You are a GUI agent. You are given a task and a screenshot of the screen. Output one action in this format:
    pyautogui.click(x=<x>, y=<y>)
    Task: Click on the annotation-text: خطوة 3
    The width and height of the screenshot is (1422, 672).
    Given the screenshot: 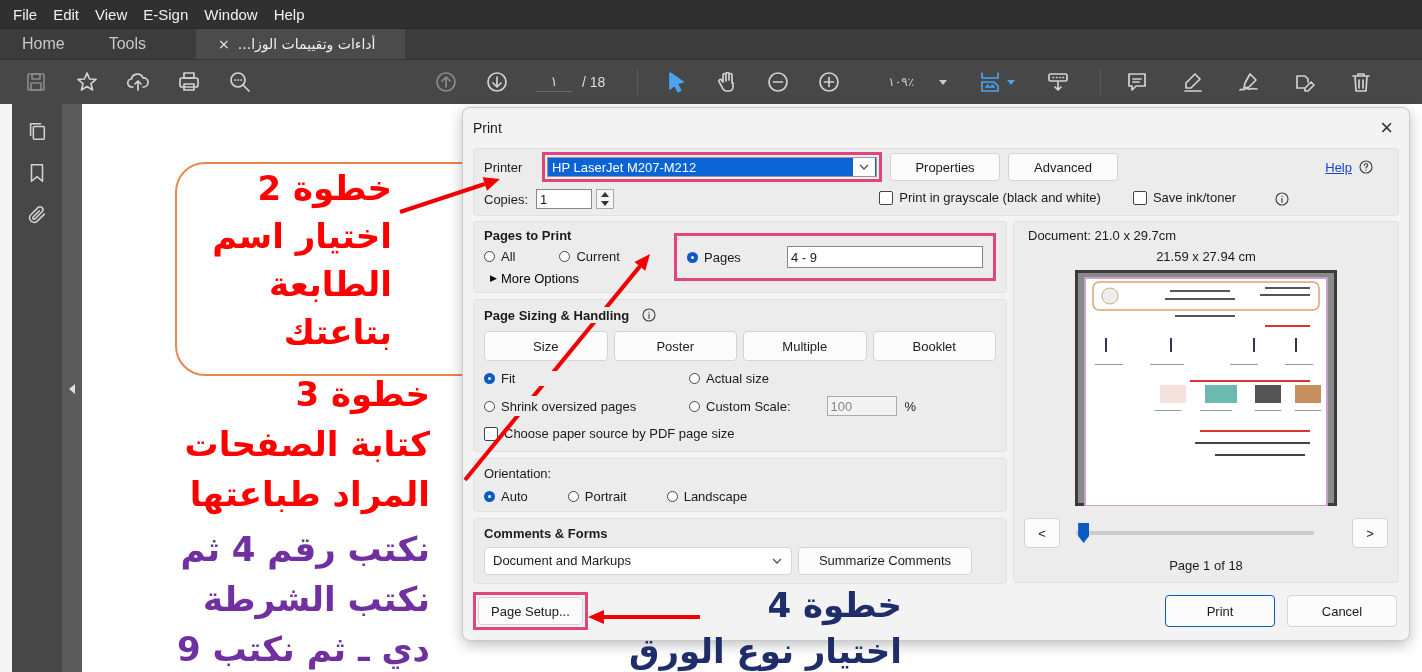 What is the action you would take?
    pyautogui.click(x=362, y=395)
    